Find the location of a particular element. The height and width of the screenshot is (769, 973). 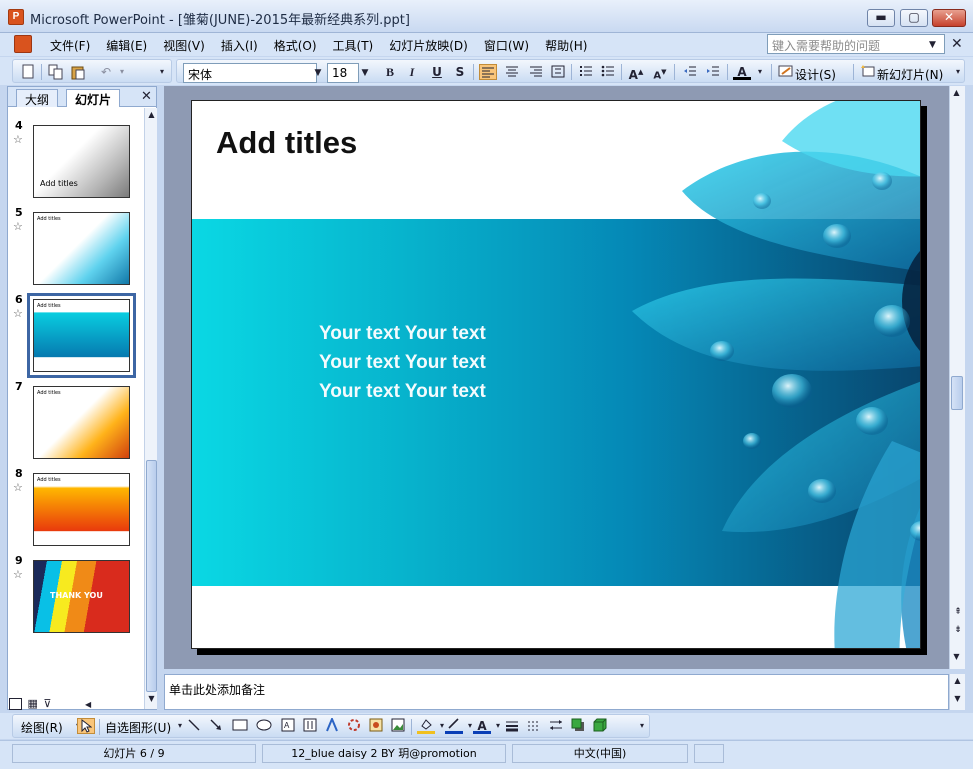

oval-tool-icon is located at coordinates (264, 726).